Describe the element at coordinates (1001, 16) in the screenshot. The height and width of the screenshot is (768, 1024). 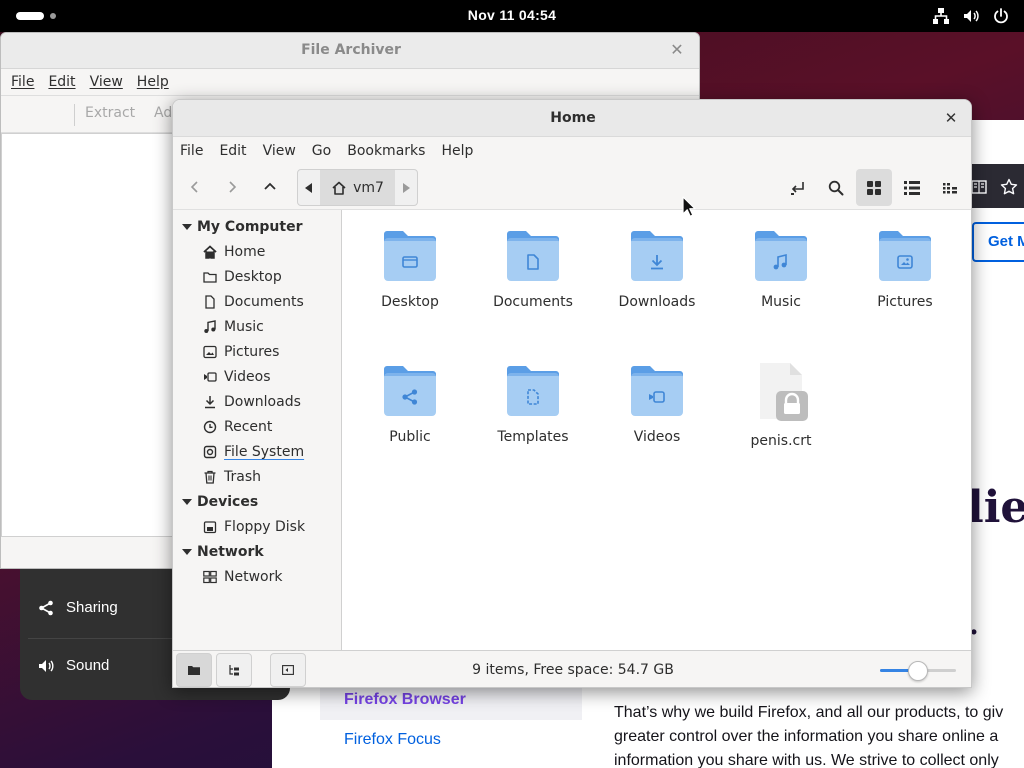
I see `power-icon` at that location.